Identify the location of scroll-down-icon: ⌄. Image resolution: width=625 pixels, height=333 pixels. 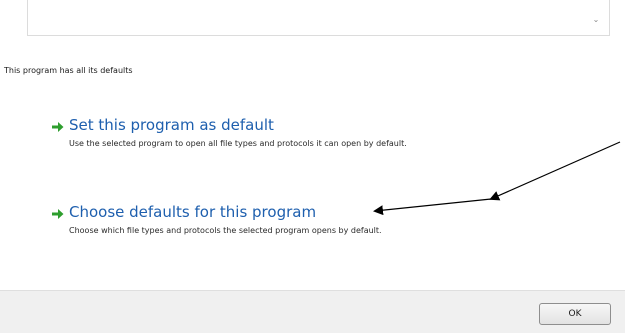
(596, 20).